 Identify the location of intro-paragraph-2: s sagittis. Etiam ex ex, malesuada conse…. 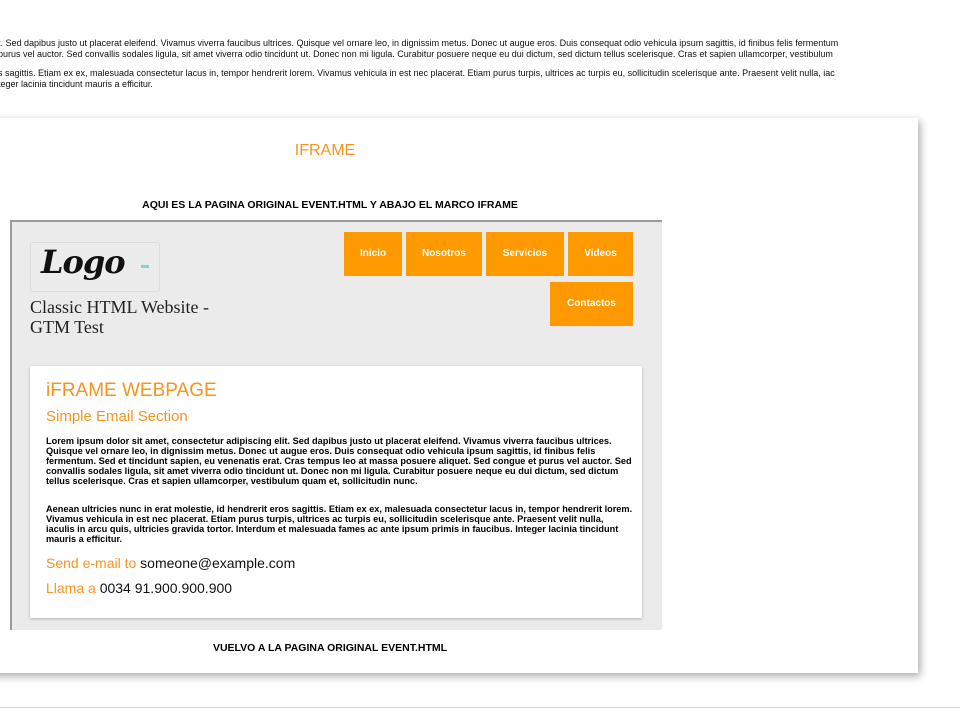
(480, 79).